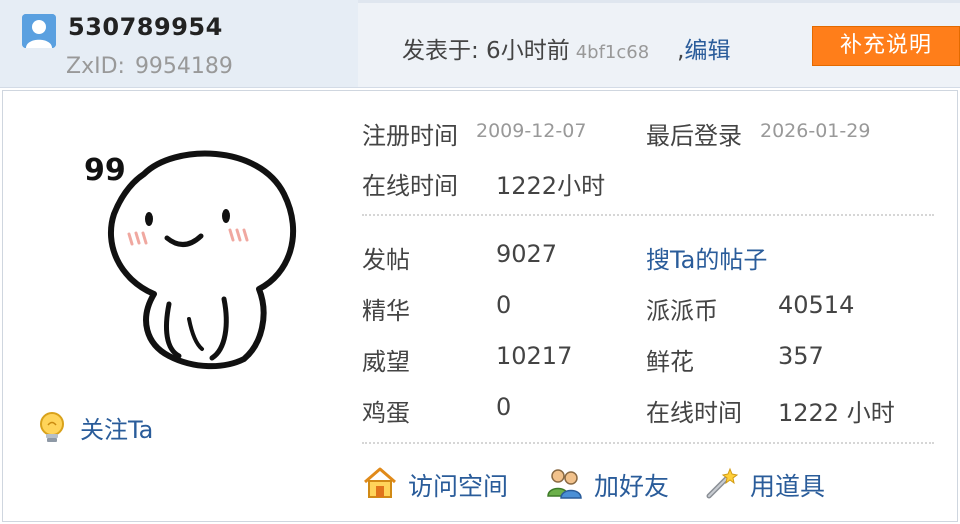 The height and width of the screenshot is (524, 960). I want to click on posted-time: 发表于: 6小时前, so click(486, 51).